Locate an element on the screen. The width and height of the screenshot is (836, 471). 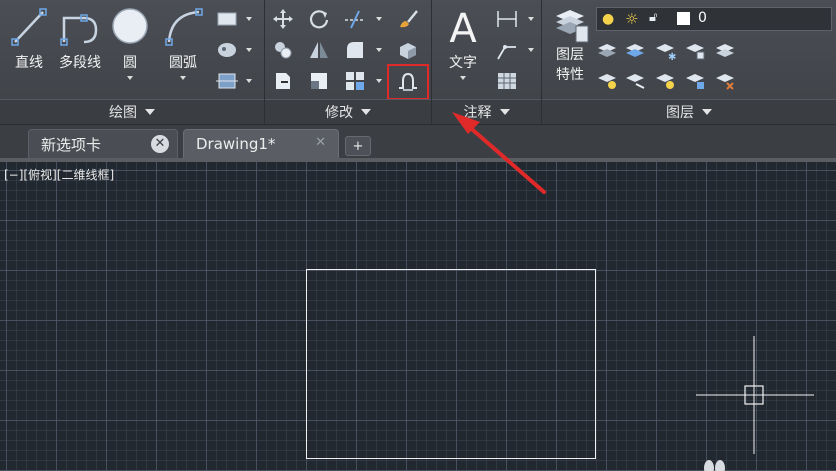
hatch-dropdown-arrow is located at coordinates (249, 50).